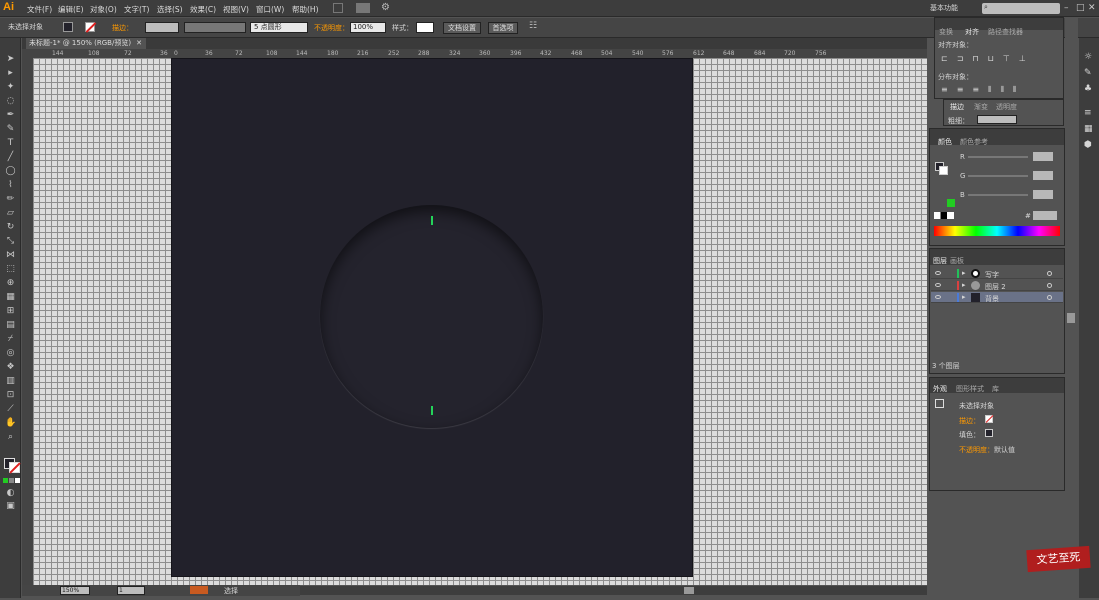  Describe the element at coordinates (1021, 8) in the screenshot. I see `search-input: ⌕` at that location.